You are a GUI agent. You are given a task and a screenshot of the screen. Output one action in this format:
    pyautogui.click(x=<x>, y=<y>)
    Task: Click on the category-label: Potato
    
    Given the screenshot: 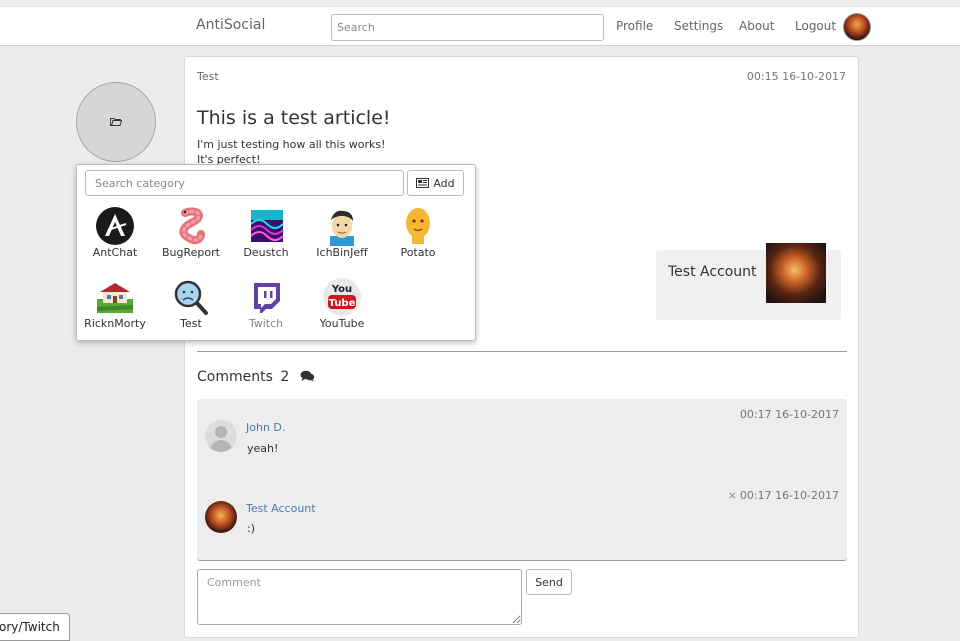 What is the action you would take?
    pyautogui.click(x=418, y=252)
    